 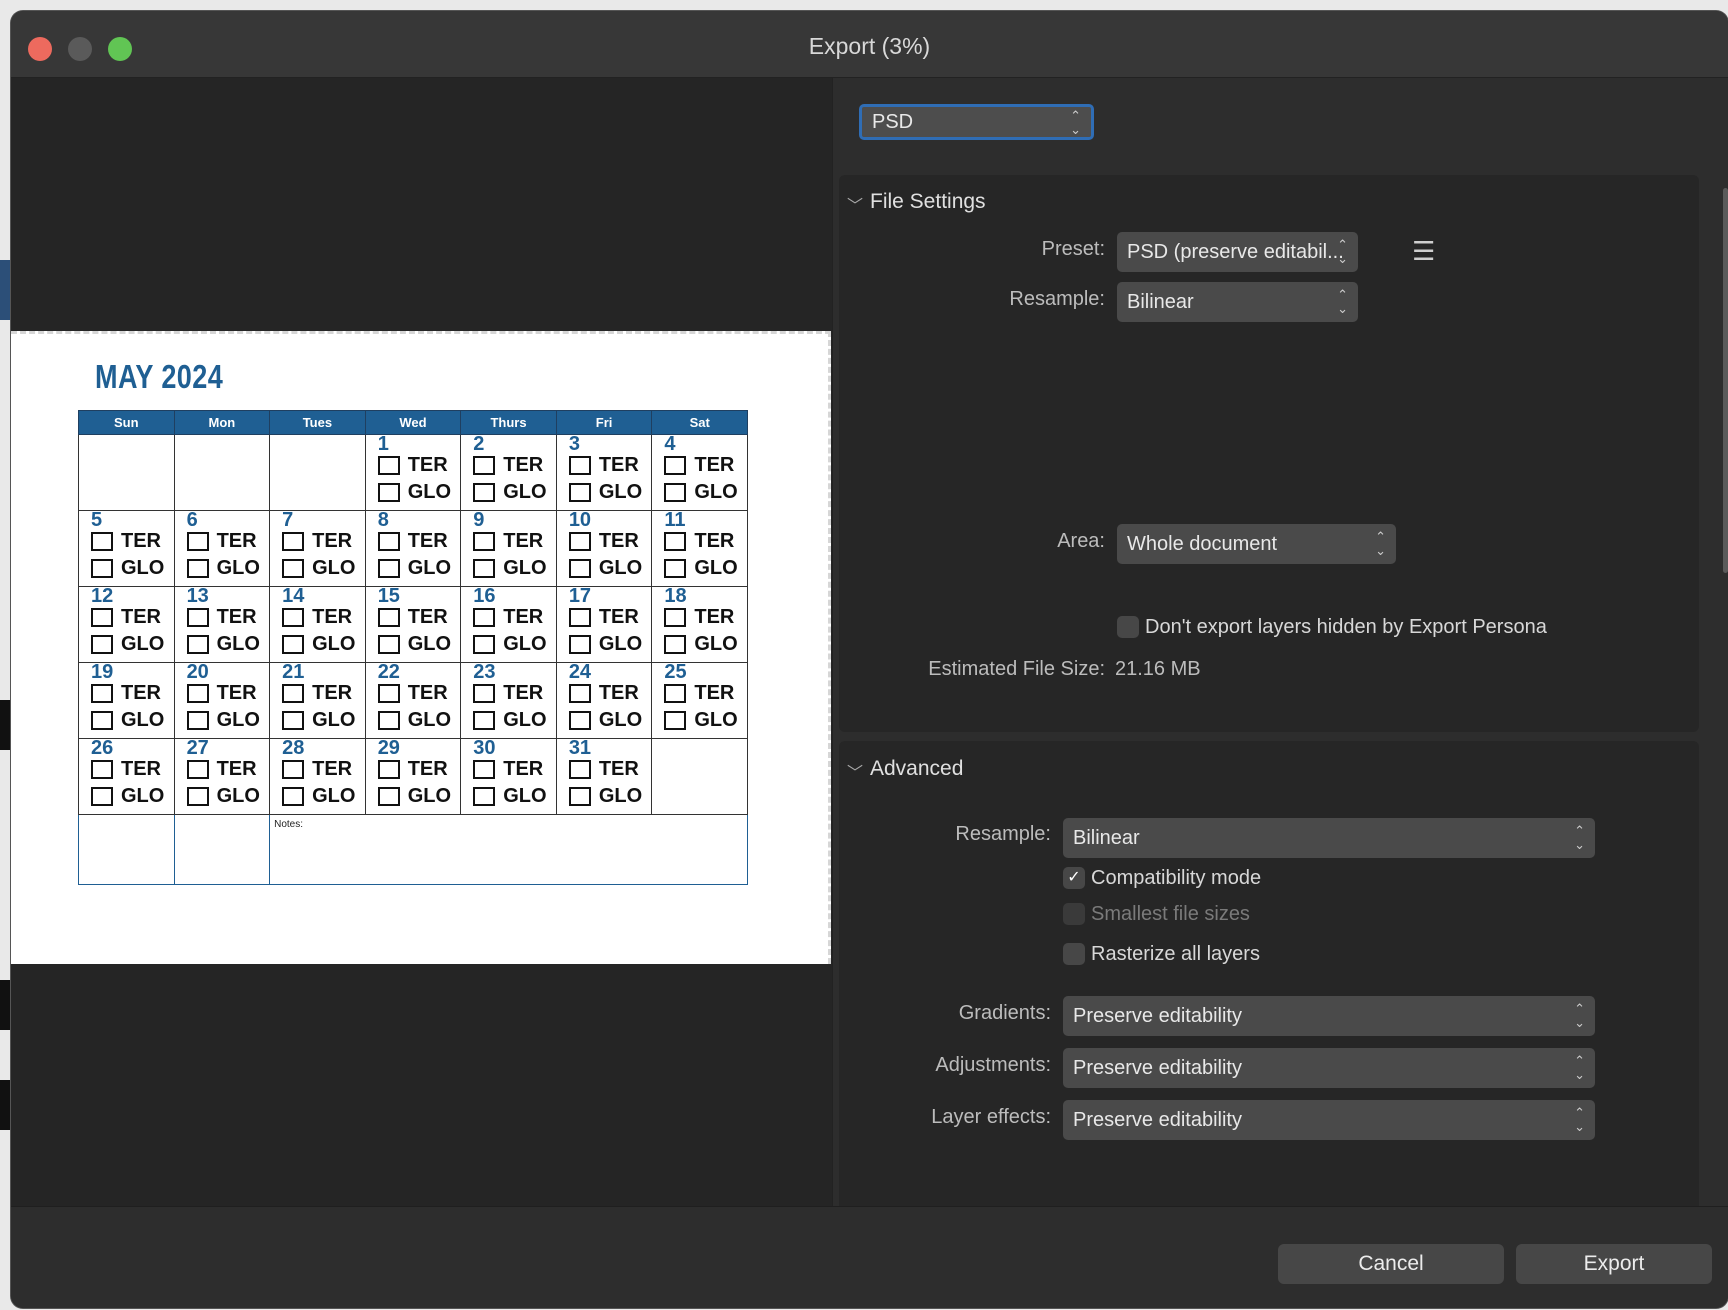 I want to click on layer-effects-select: Preserve editability ⌃ ⌄, so click(x=1329, y=1120).